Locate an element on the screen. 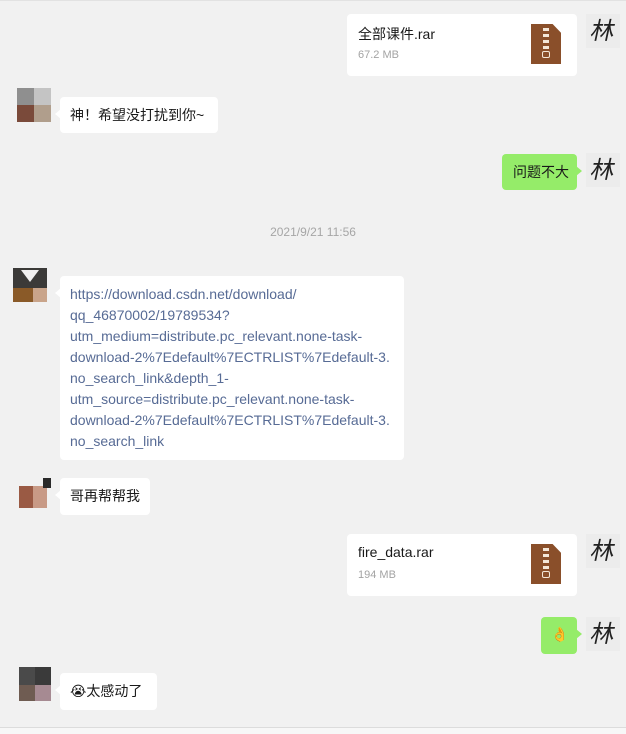 The image size is (626, 734). message-bubble-incoming: 😭太感动了 is located at coordinates (106, 691).